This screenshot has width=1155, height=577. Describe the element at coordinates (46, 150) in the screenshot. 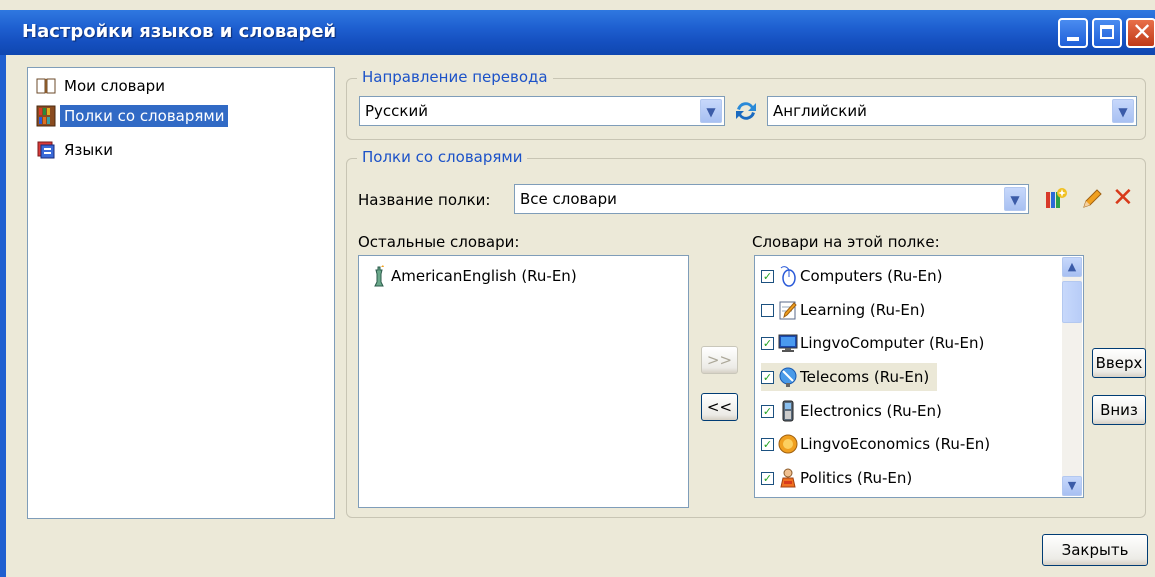

I see `languages-icon` at that location.